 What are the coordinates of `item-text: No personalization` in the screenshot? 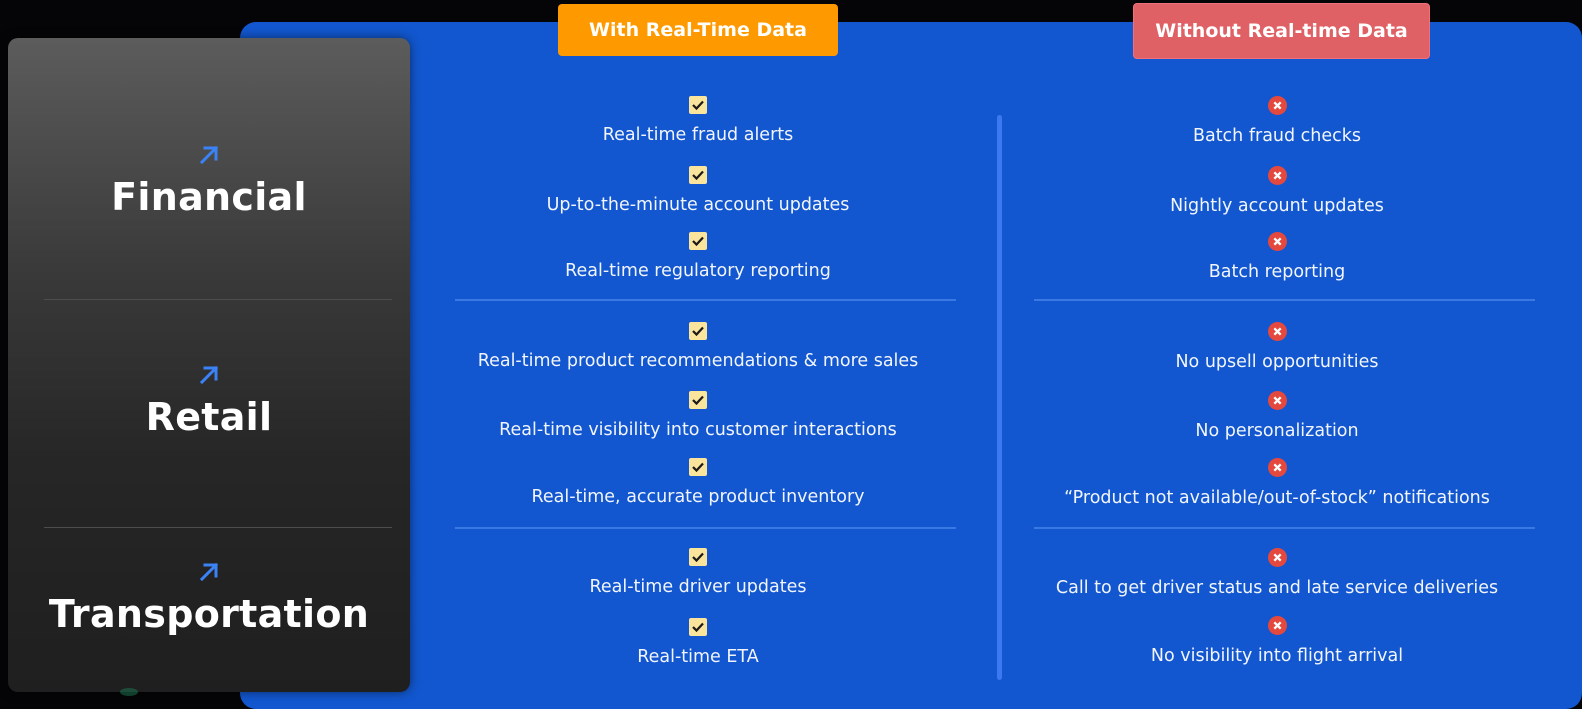 It's located at (1277, 431).